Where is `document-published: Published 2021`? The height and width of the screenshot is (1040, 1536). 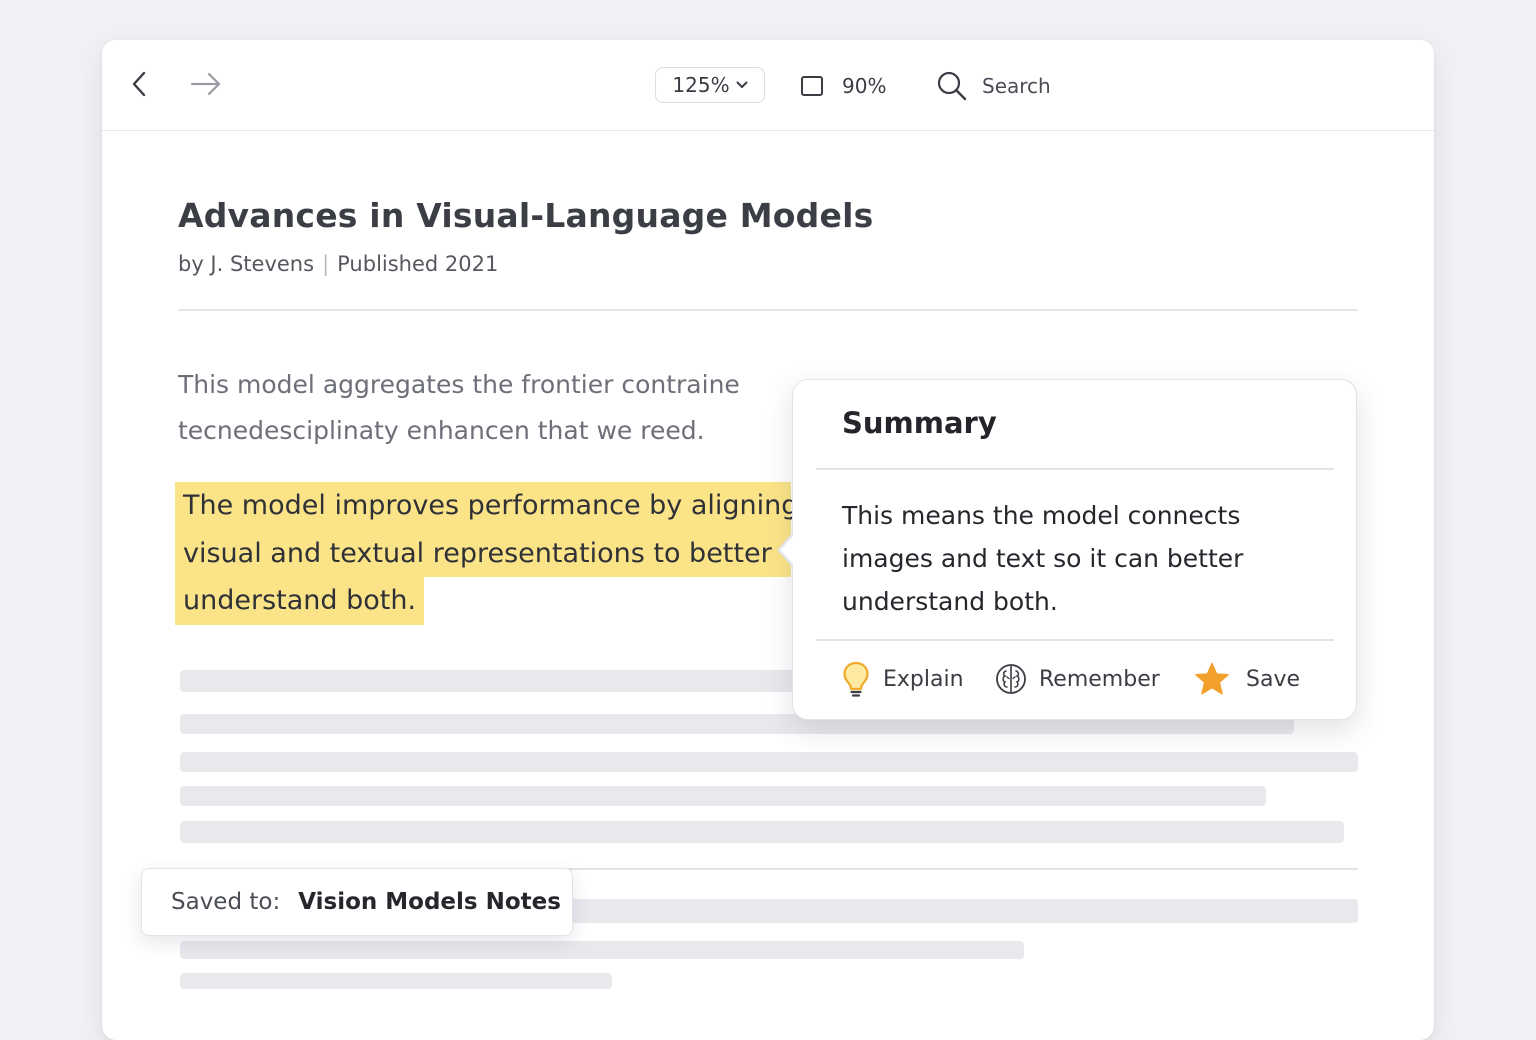
document-published: Published 2021 is located at coordinates (418, 264).